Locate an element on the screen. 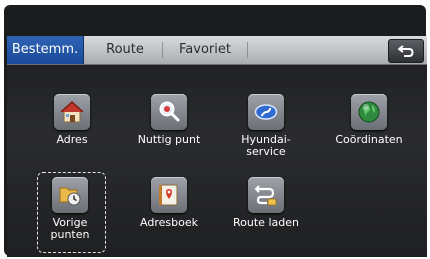 The width and height of the screenshot is (430, 259). menu-item-adresboek: Adresboek is located at coordinates (169, 207).